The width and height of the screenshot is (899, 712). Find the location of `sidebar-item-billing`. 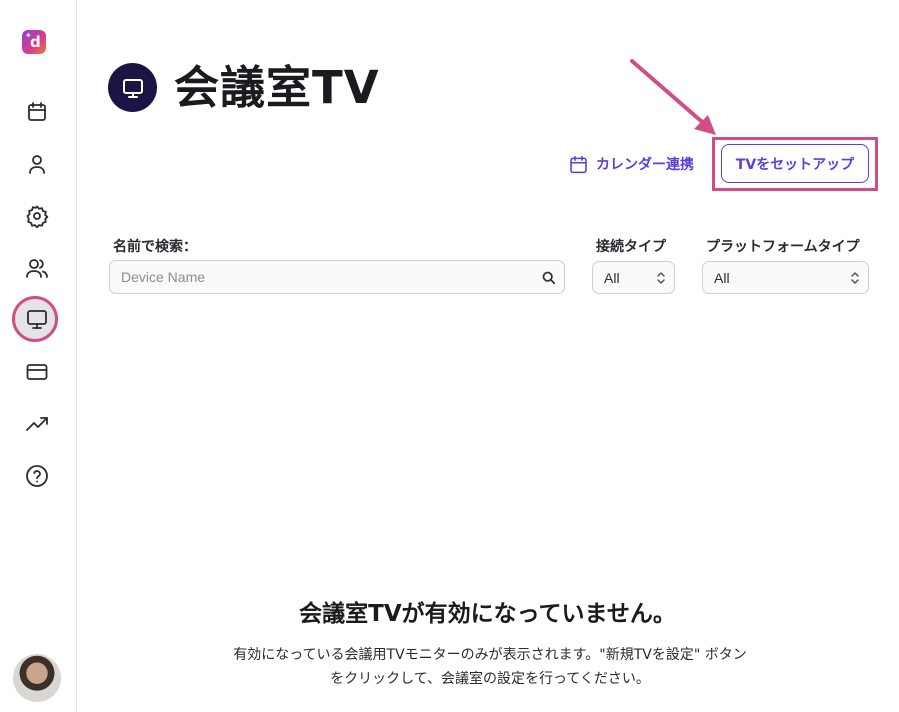

sidebar-item-billing is located at coordinates (37, 372).